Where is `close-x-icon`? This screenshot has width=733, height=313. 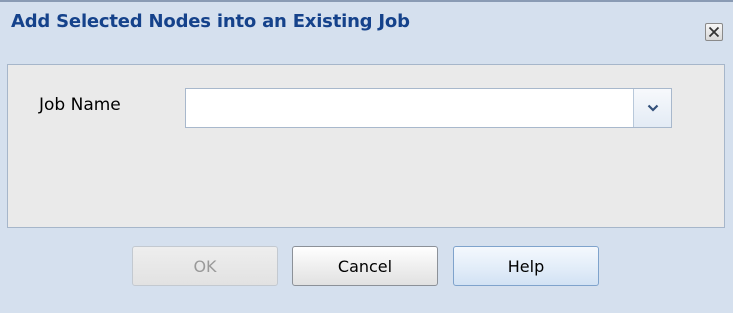
close-x-icon is located at coordinates (714, 32).